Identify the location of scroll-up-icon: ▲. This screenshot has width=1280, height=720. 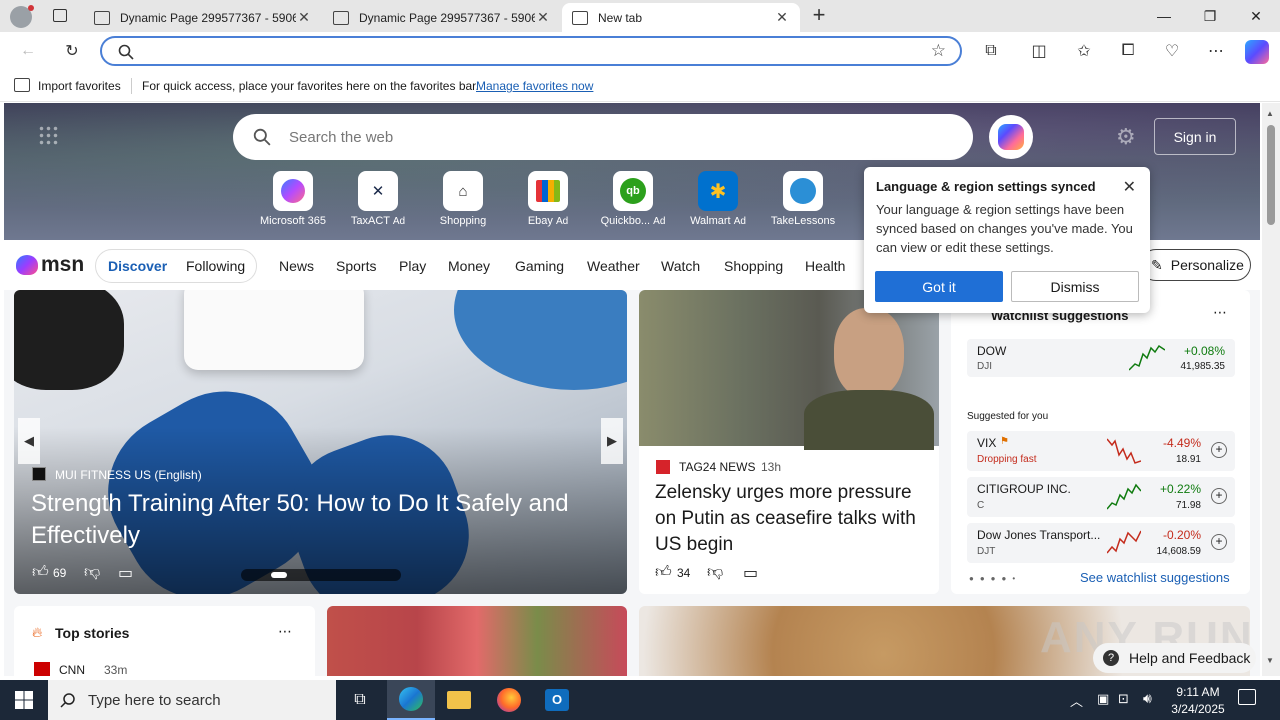
(1270, 113).